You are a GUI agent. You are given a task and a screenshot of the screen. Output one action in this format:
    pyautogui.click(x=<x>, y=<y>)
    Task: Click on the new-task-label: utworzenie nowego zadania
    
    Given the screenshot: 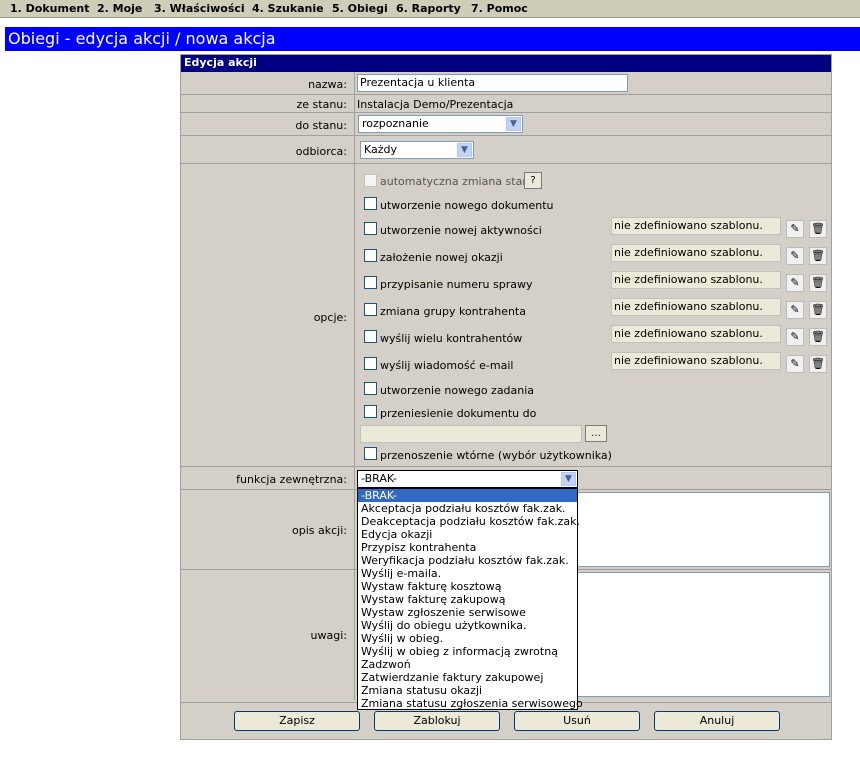 What is the action you would take?
    pyautogui.click(x=457, y=390)
    